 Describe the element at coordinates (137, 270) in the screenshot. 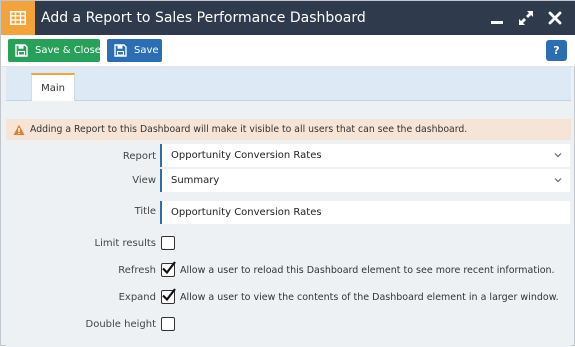

I see `refresh-label: Refresh` at that location.